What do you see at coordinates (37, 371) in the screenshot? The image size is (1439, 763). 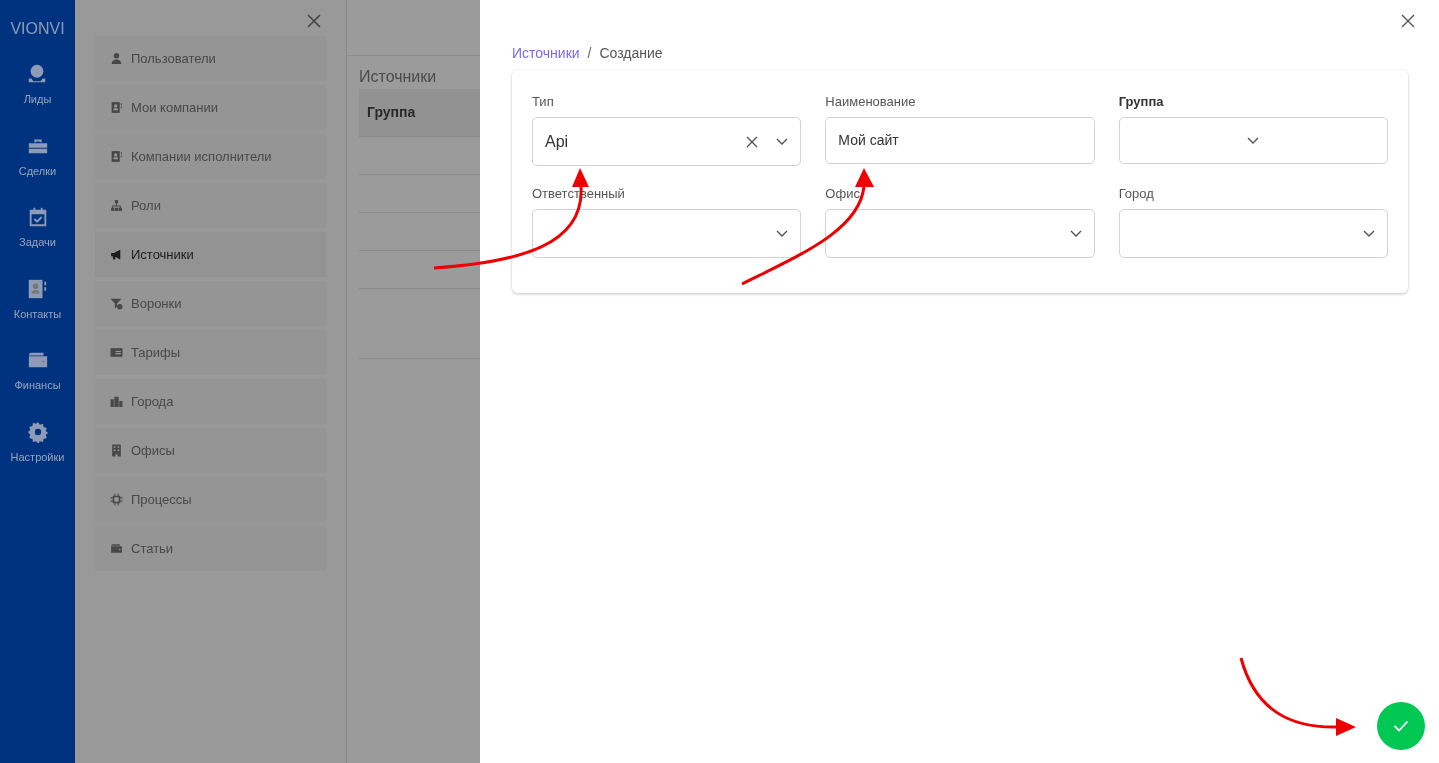 I see `nav-item: Финансы` at bounding box center [37, 371].